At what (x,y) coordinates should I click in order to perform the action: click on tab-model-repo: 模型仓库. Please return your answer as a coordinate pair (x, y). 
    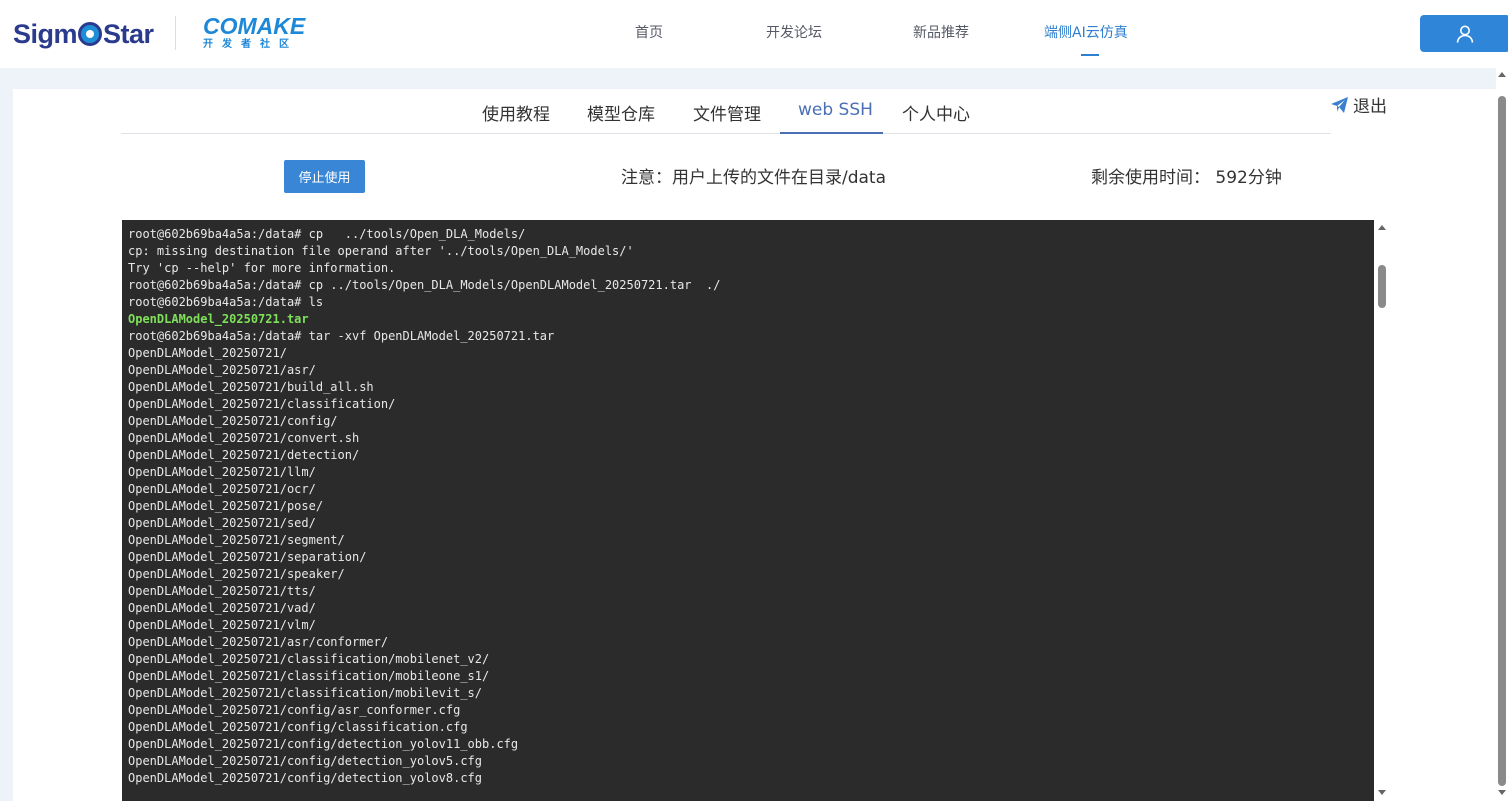
    Looking at the image, I should click on (621, 112).